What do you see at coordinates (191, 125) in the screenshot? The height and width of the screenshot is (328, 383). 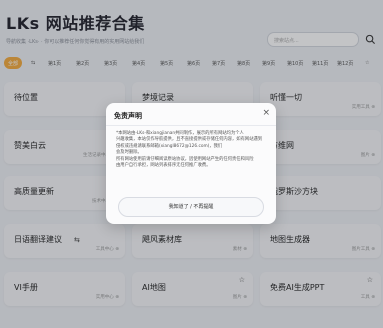 I see `divider` at bounding box center [191, 125].